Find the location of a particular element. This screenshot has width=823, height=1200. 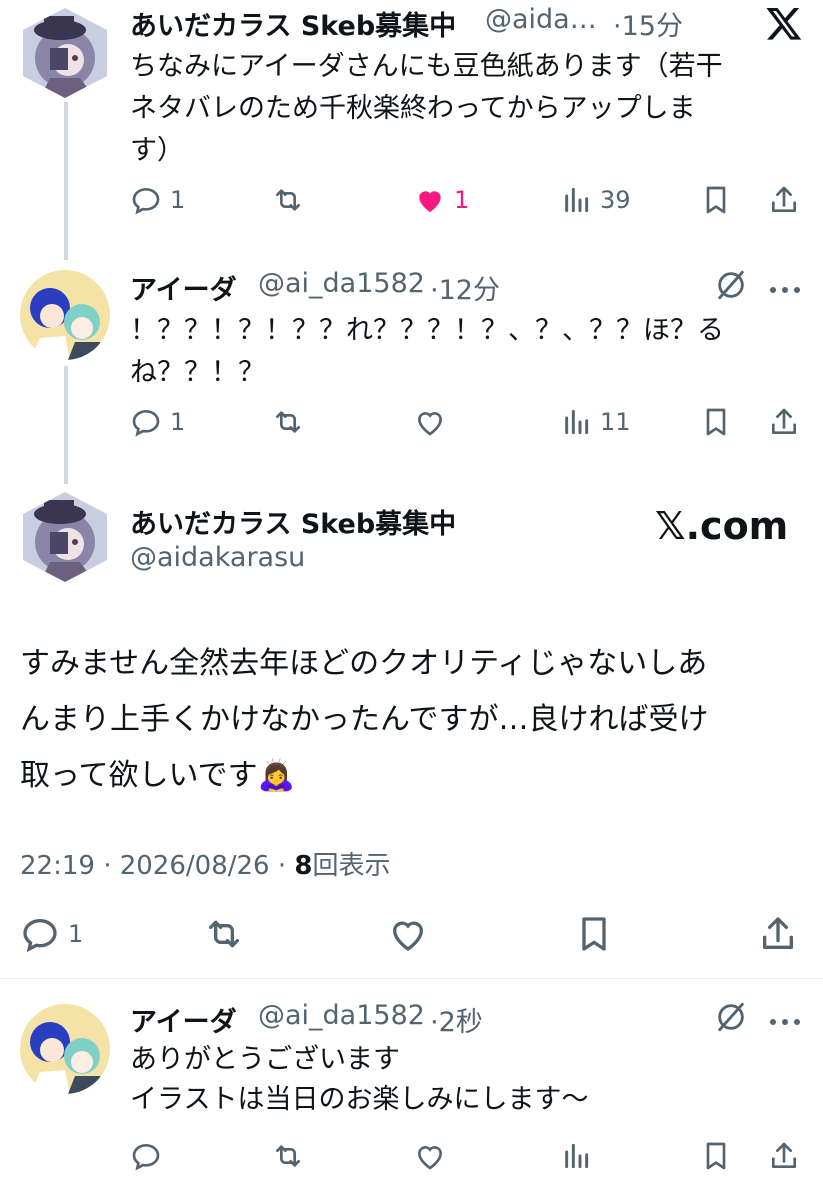

reply-author-handle: @ai_da1582 is located at coordinates (341, 1015).